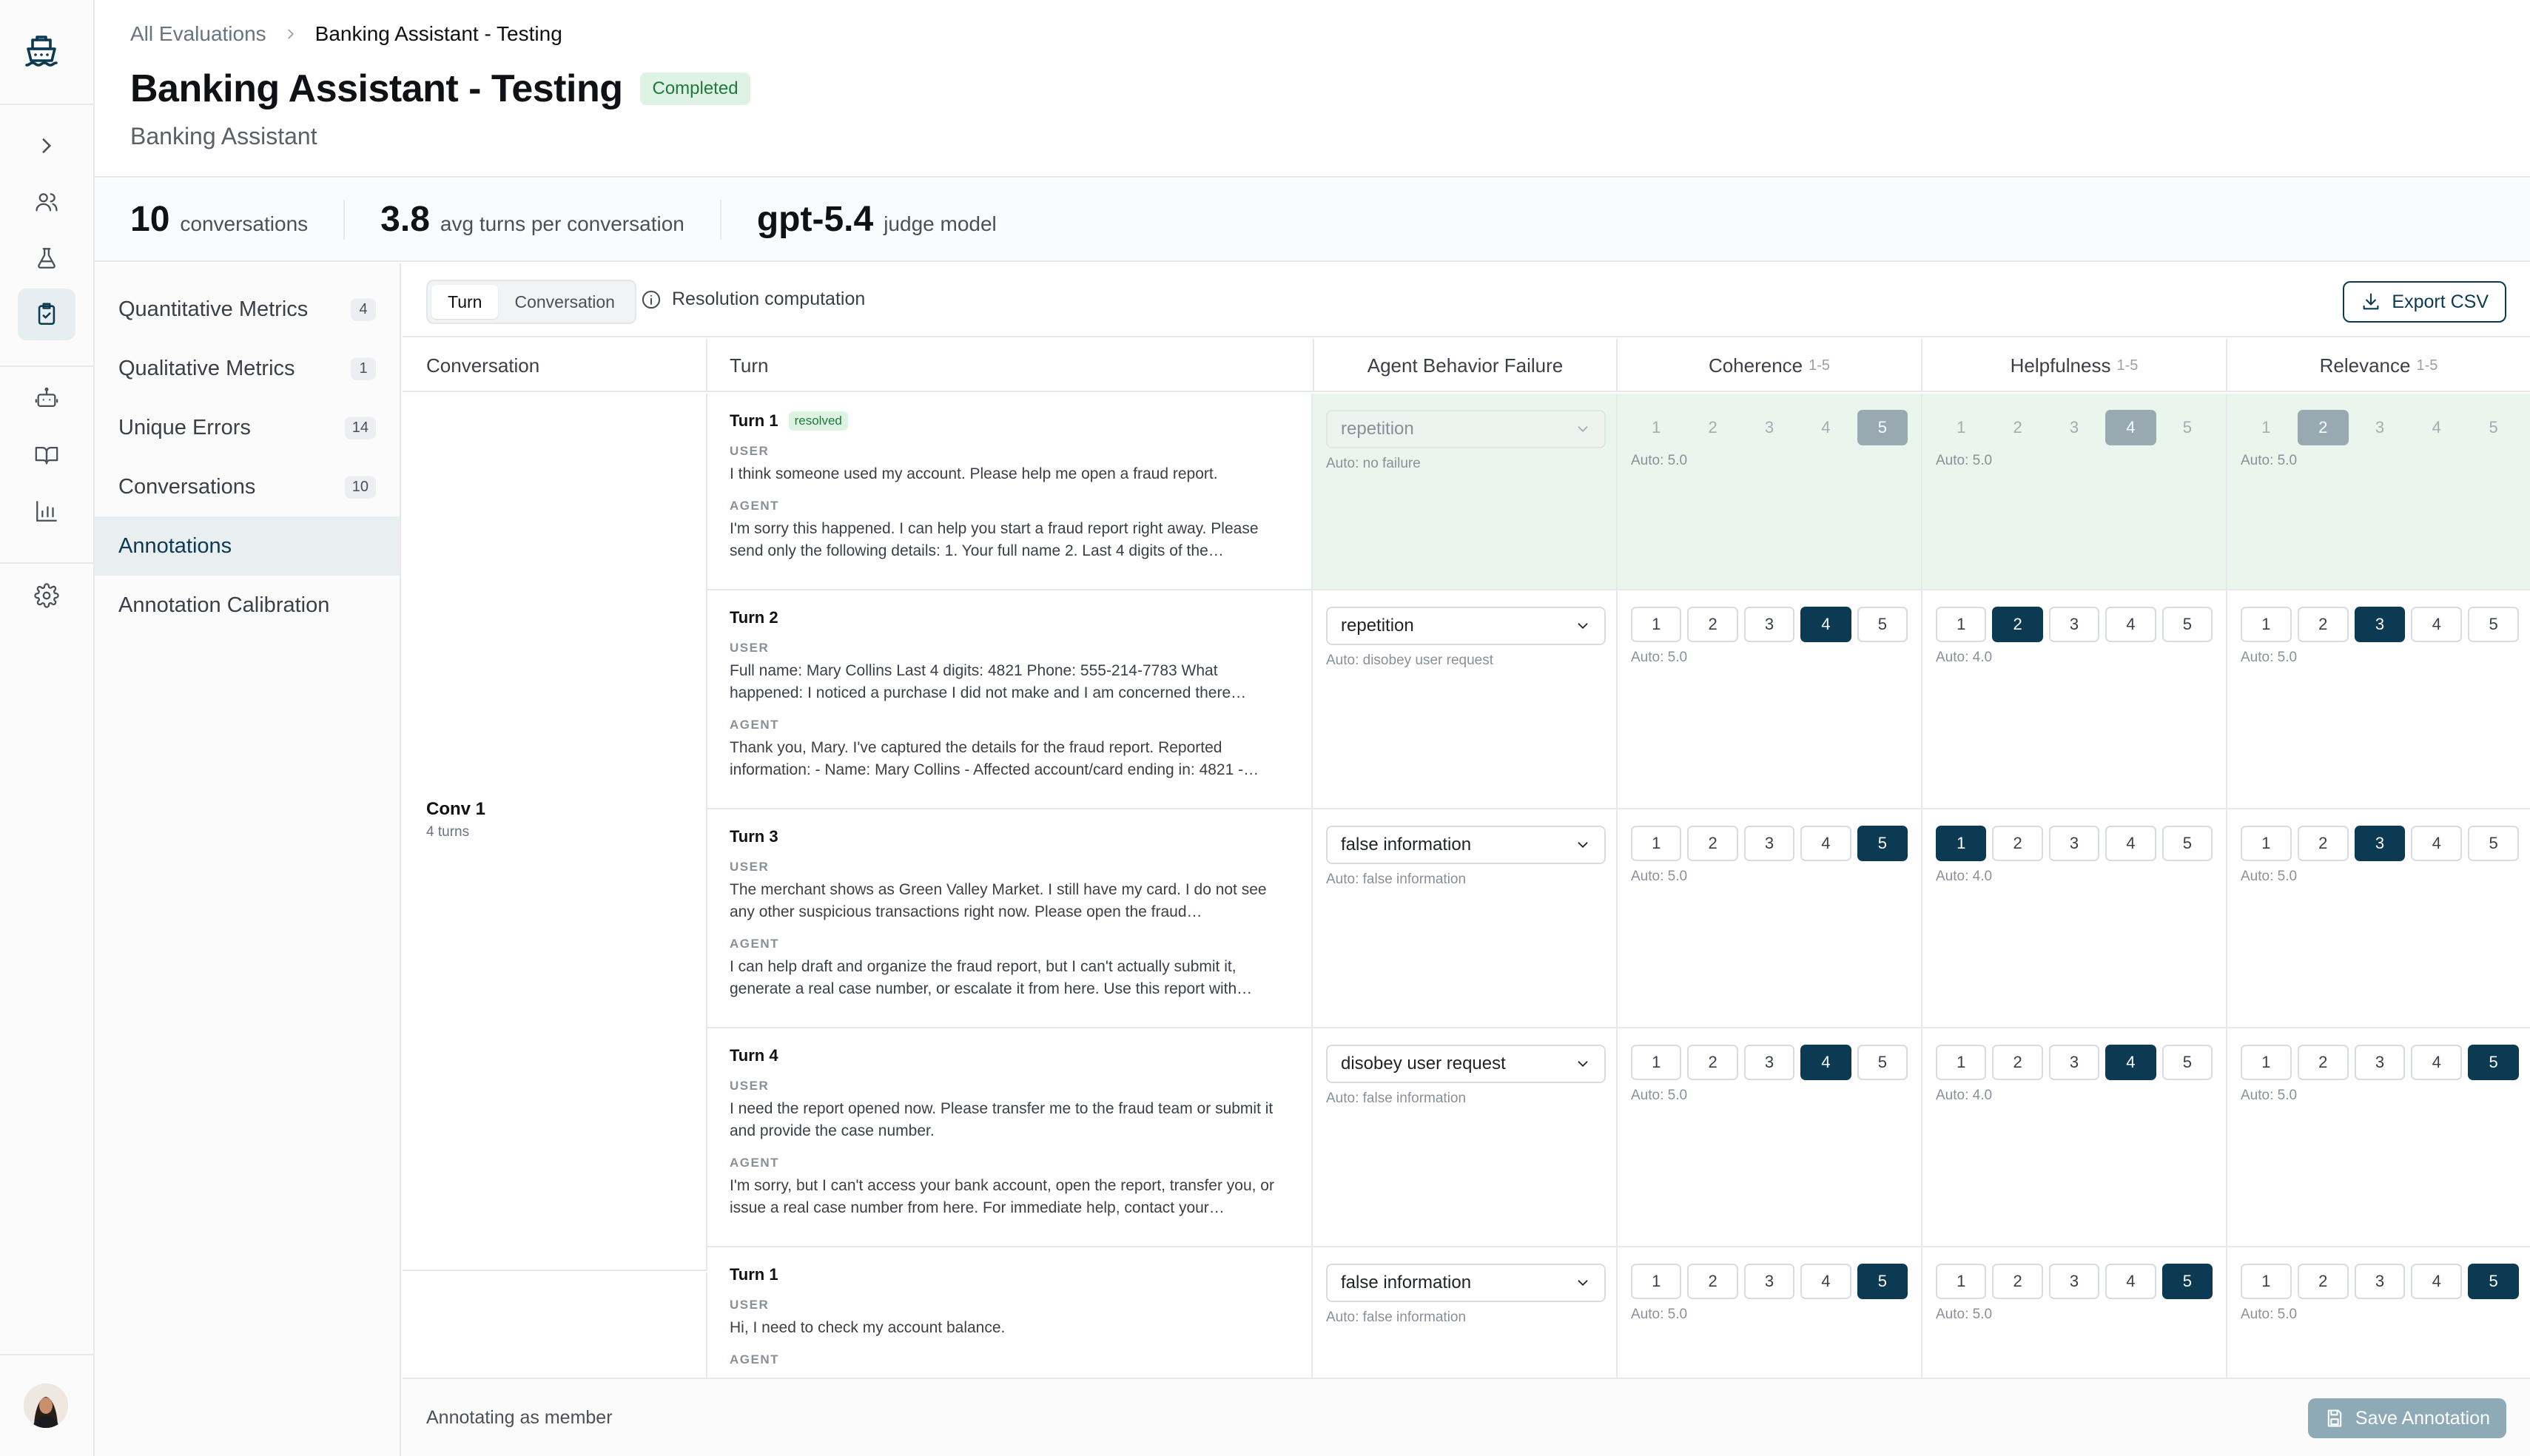 The width and height of the screenshot is (2530, 1456). Describe the element at coordinates (46, 399) in the screenshot. I see `bot-icon` at that location.